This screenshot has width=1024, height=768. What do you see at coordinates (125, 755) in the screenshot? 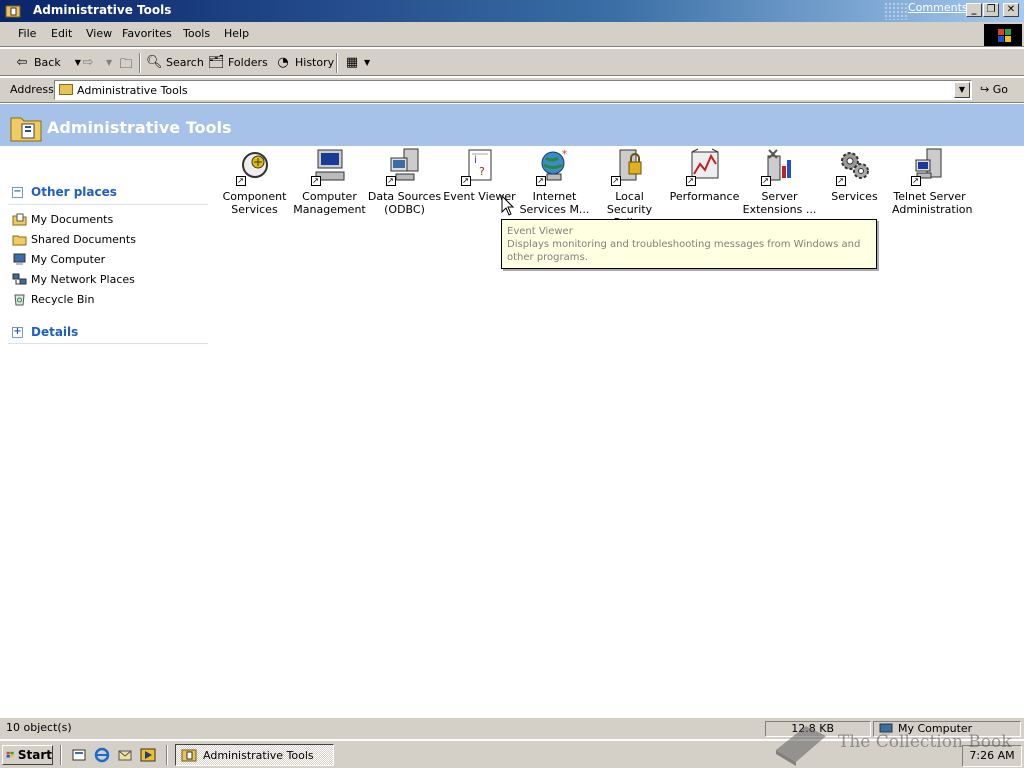
I see `outlook-express-icon` at bounding box center [125, 755].